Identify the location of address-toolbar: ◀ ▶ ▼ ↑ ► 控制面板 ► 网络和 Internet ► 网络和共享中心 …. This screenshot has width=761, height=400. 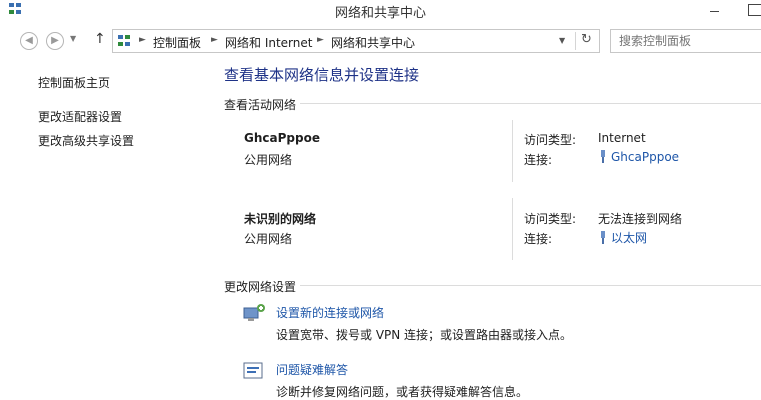
(380, 41).